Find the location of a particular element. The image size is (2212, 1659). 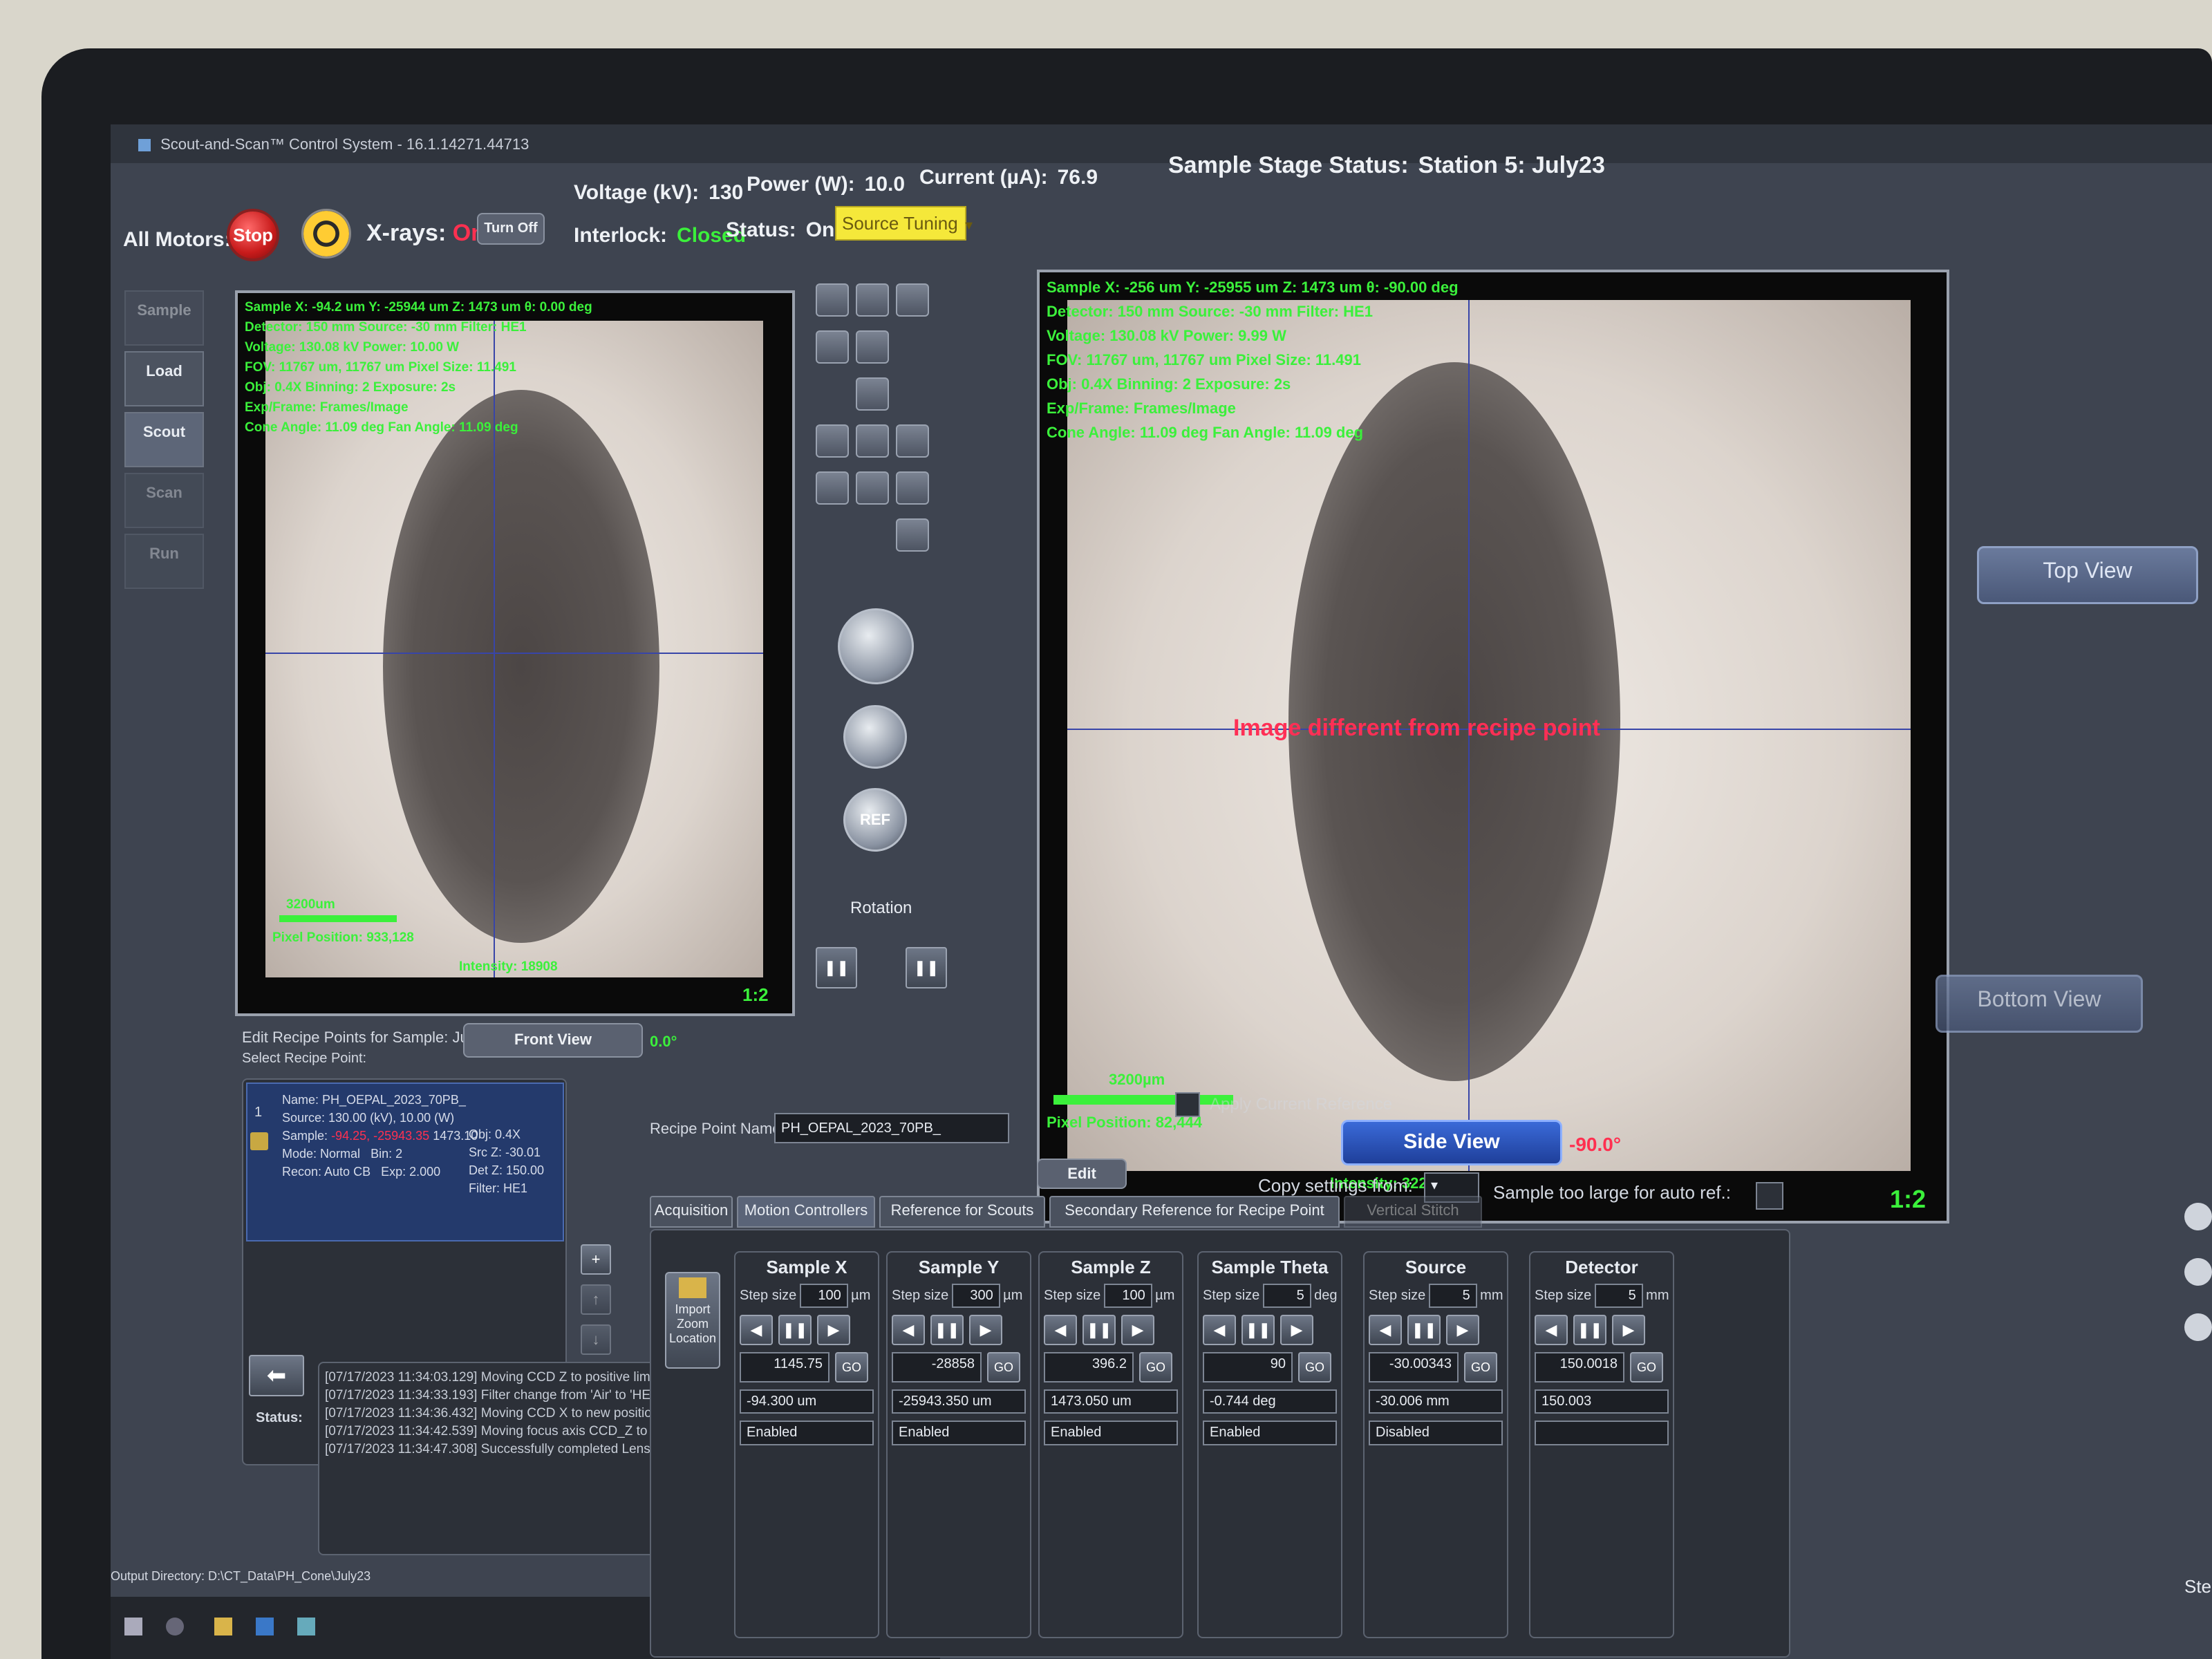

front-view-button: Front View is located at coordinates (553, 1040).